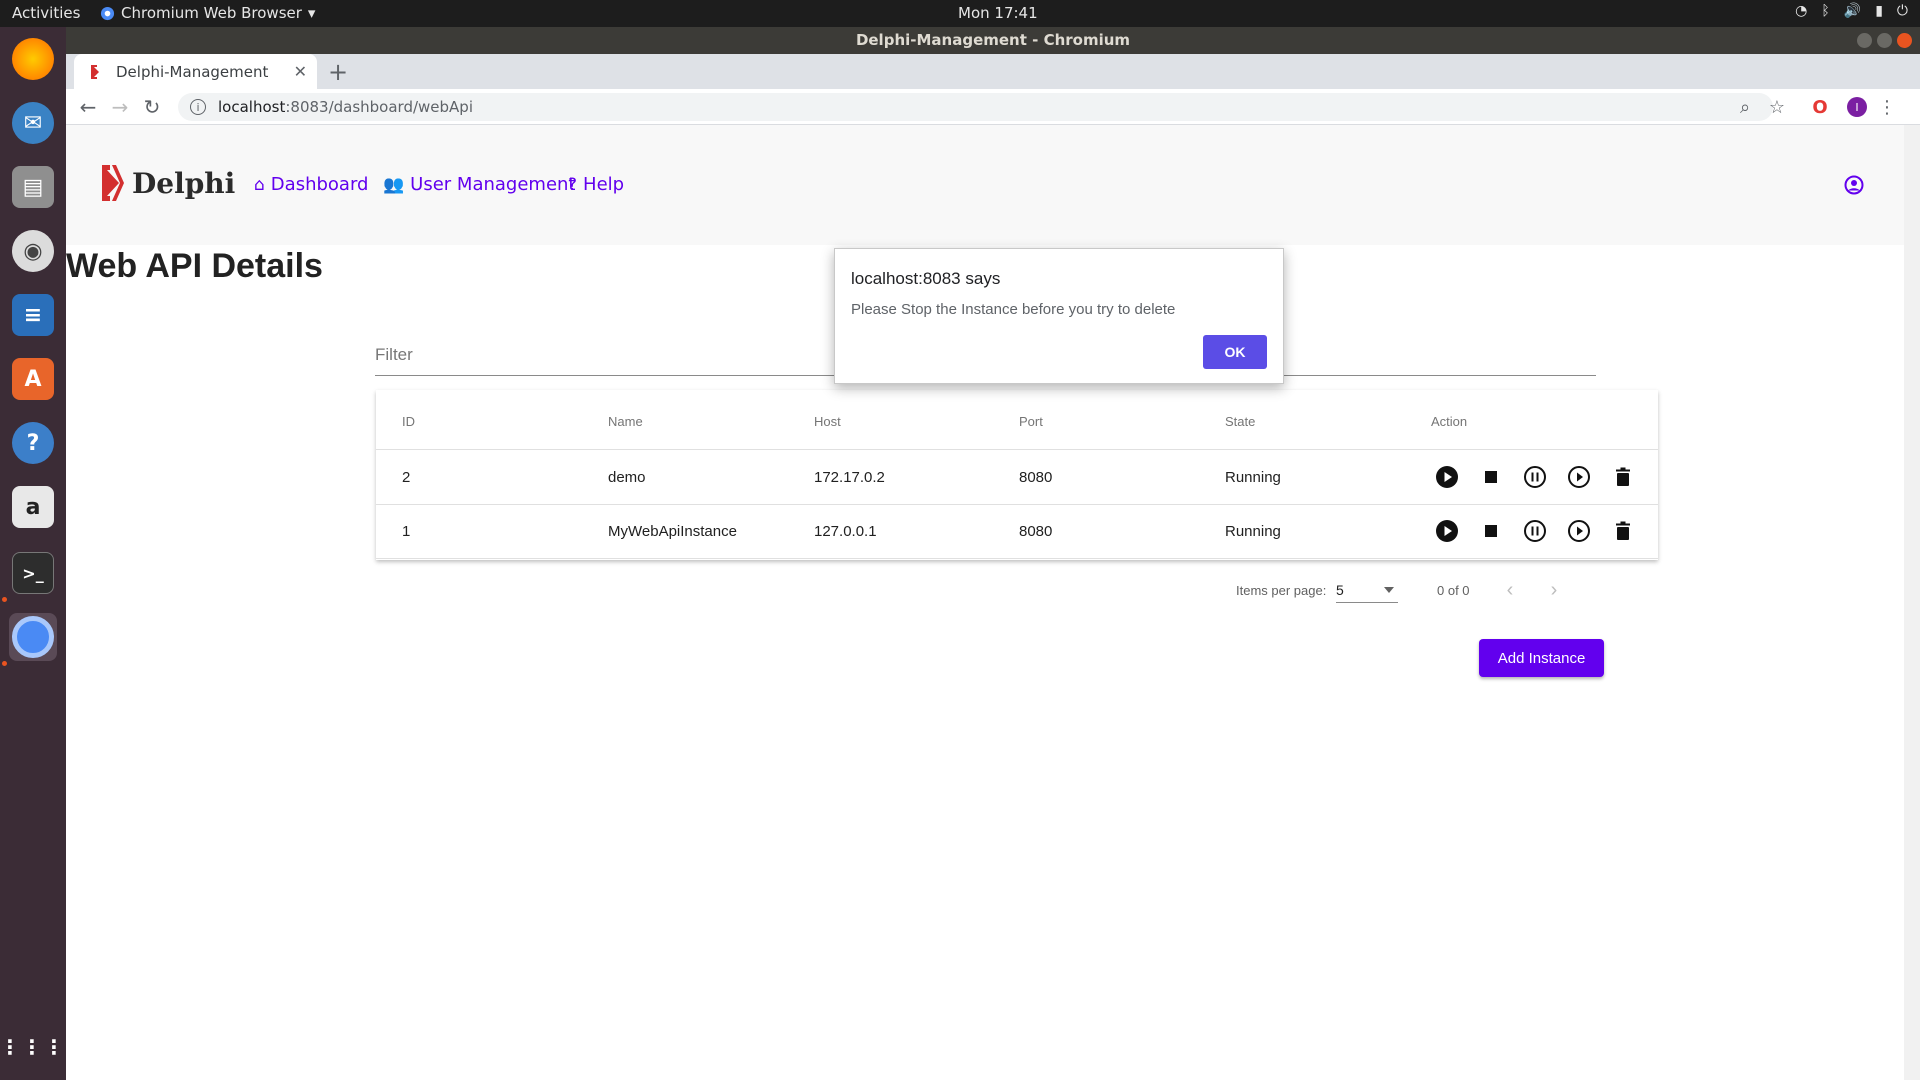  What do you see at coordinates (1453, 590) in the screenshot?
I see `page-range: 0 of 0` at bounding box center [1453, 590].